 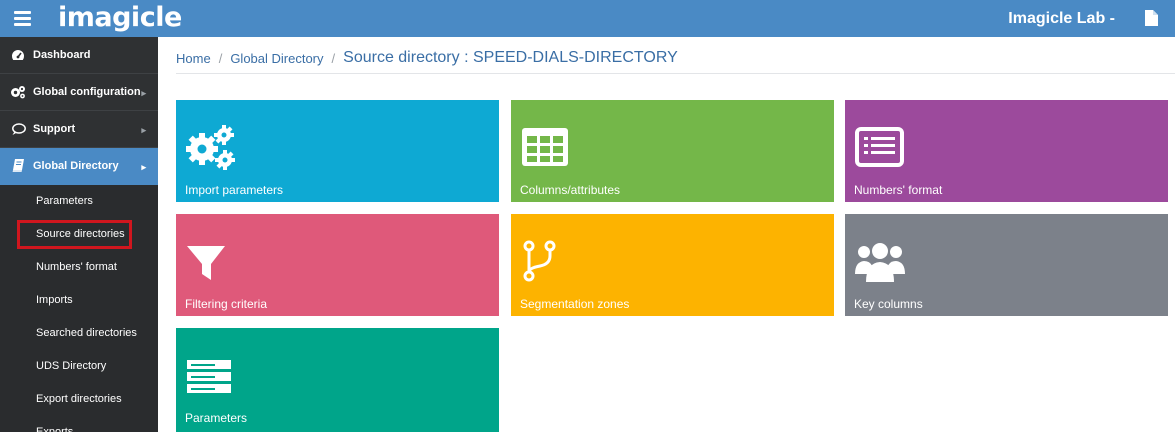 I want to click on sidebar-item-label: Support, so click(x=54, y=129).